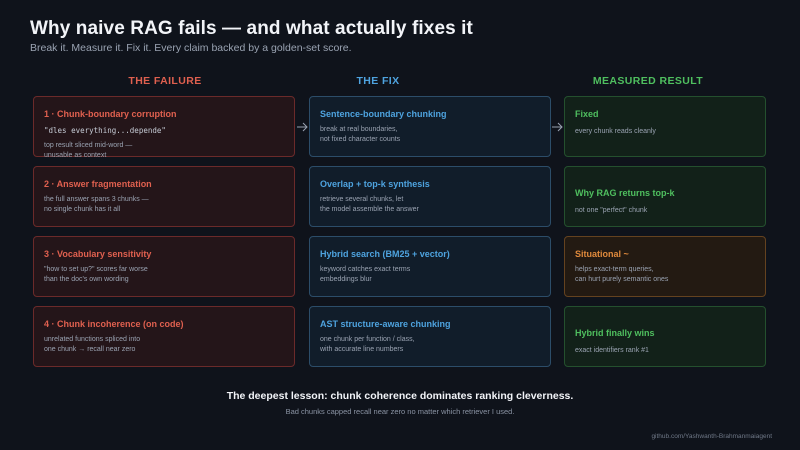  What do you see at coordinates (105, 130) in the screenshot?
I see `failure-code-sample: "dles everything...depende"` at bounding box center [105, 130].